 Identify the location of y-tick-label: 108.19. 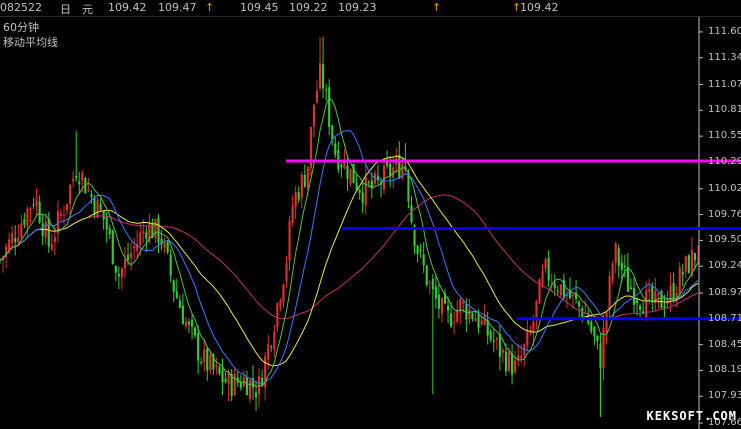
(724, 370).